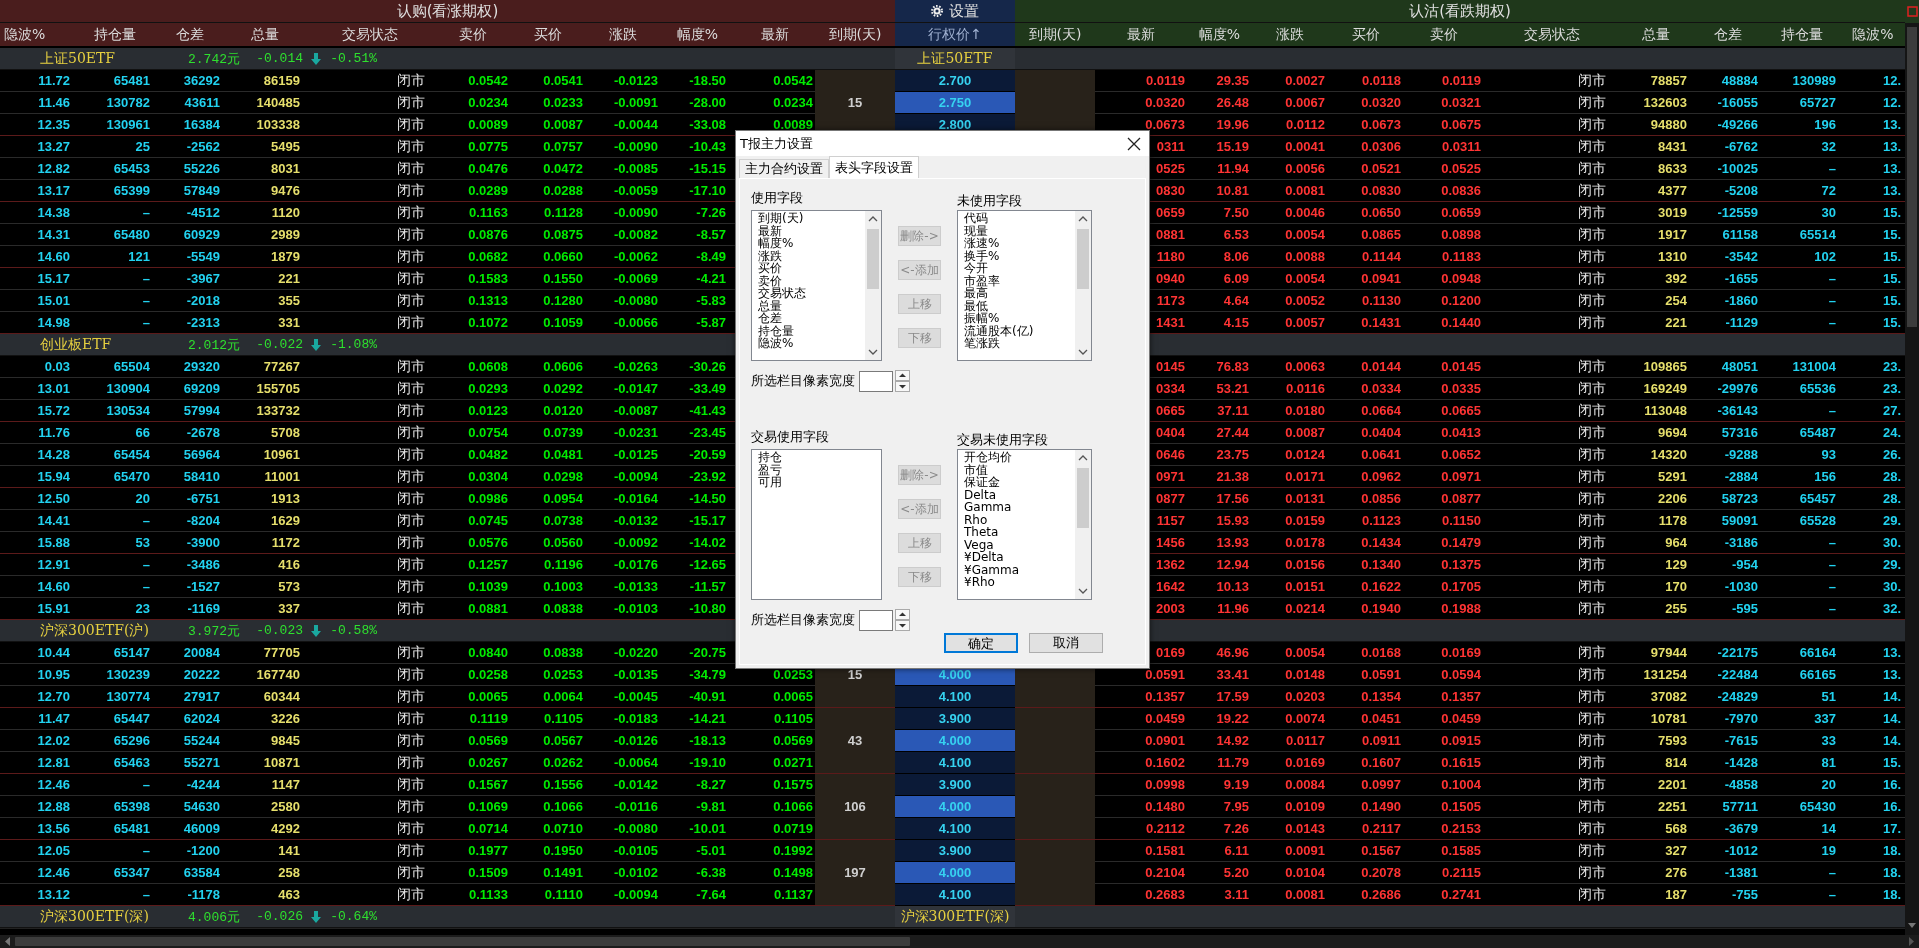 The height and width of the screenshot is (948, 1919). Describe the element at coordinates (979, 582) in the screenshot. I see `list-item: ¥Rho` at that location.